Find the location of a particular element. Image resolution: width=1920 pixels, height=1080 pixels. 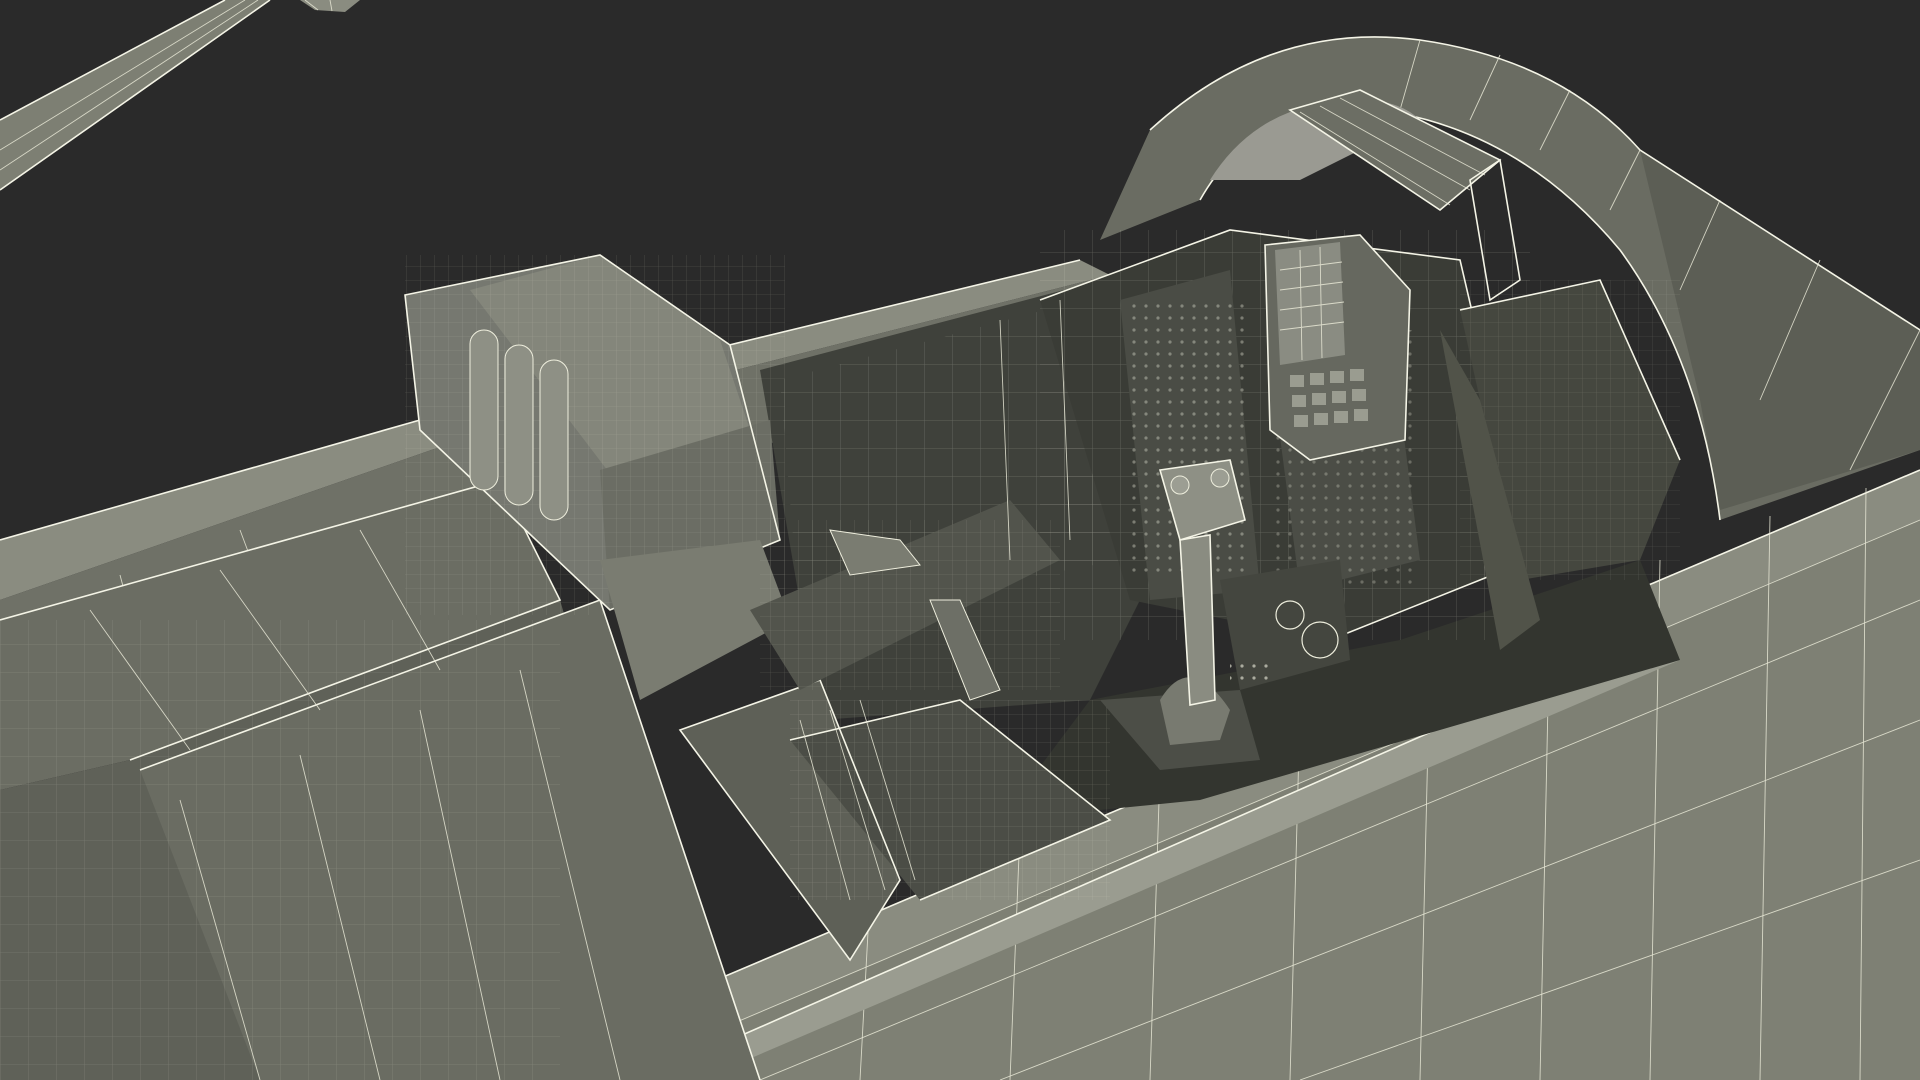

multi-function-display is located at coordinates (1337, 347).